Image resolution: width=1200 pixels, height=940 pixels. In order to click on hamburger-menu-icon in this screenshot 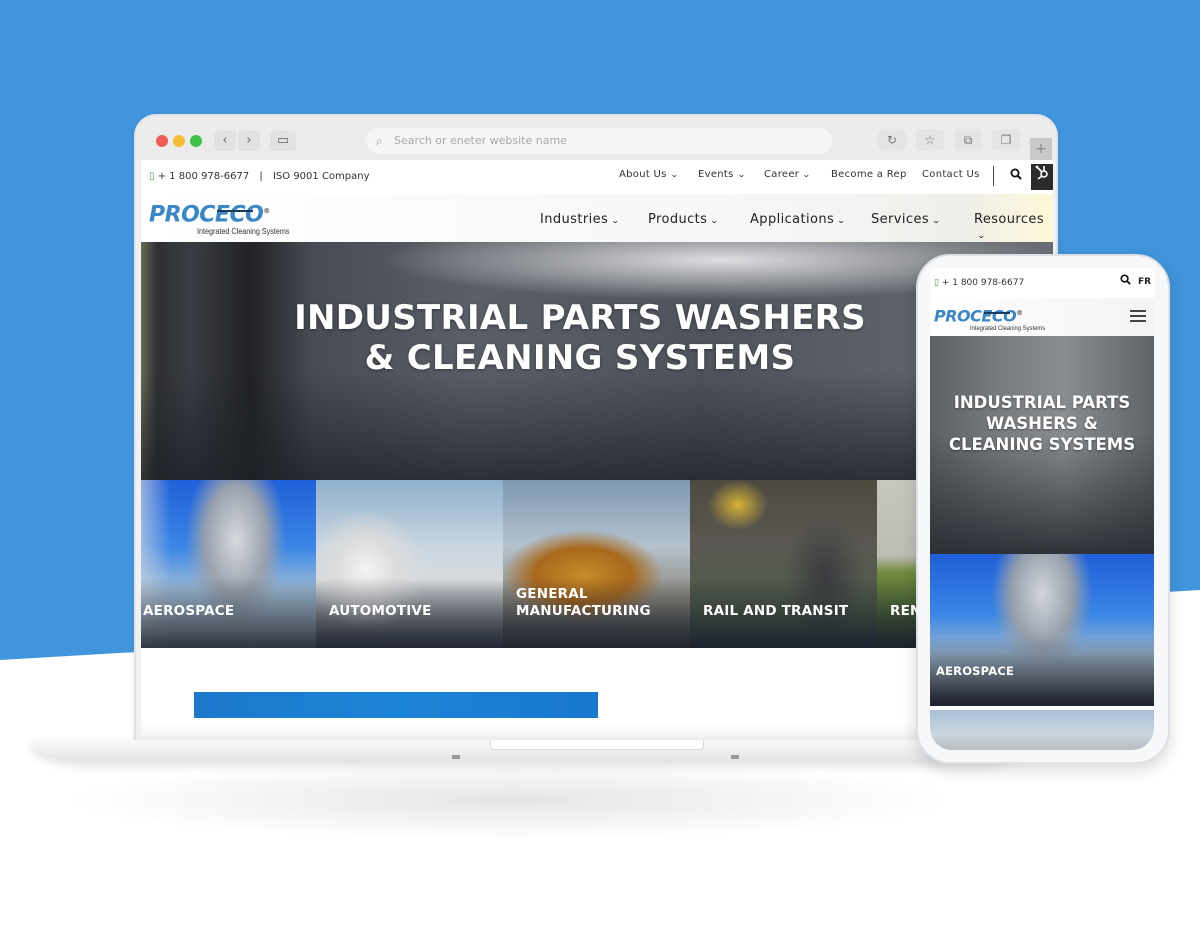, I will do `click(1138, 316)`.